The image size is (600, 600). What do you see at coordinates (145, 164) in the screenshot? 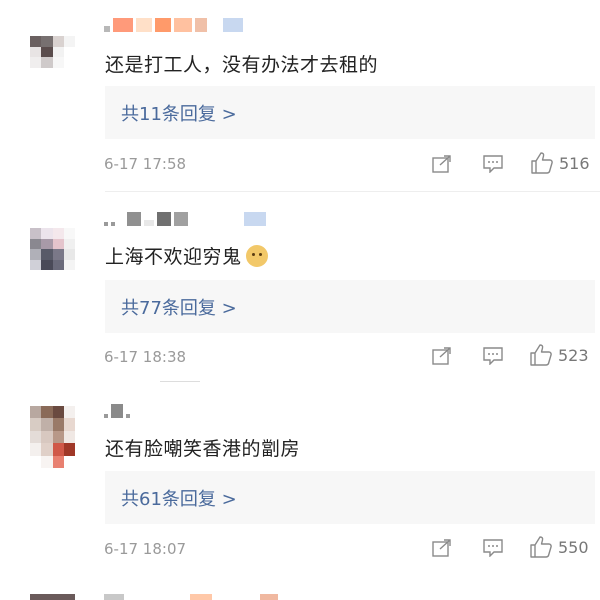
I see `comment-timestamp: 6-17 17:58` at bounding box center [145, 164].